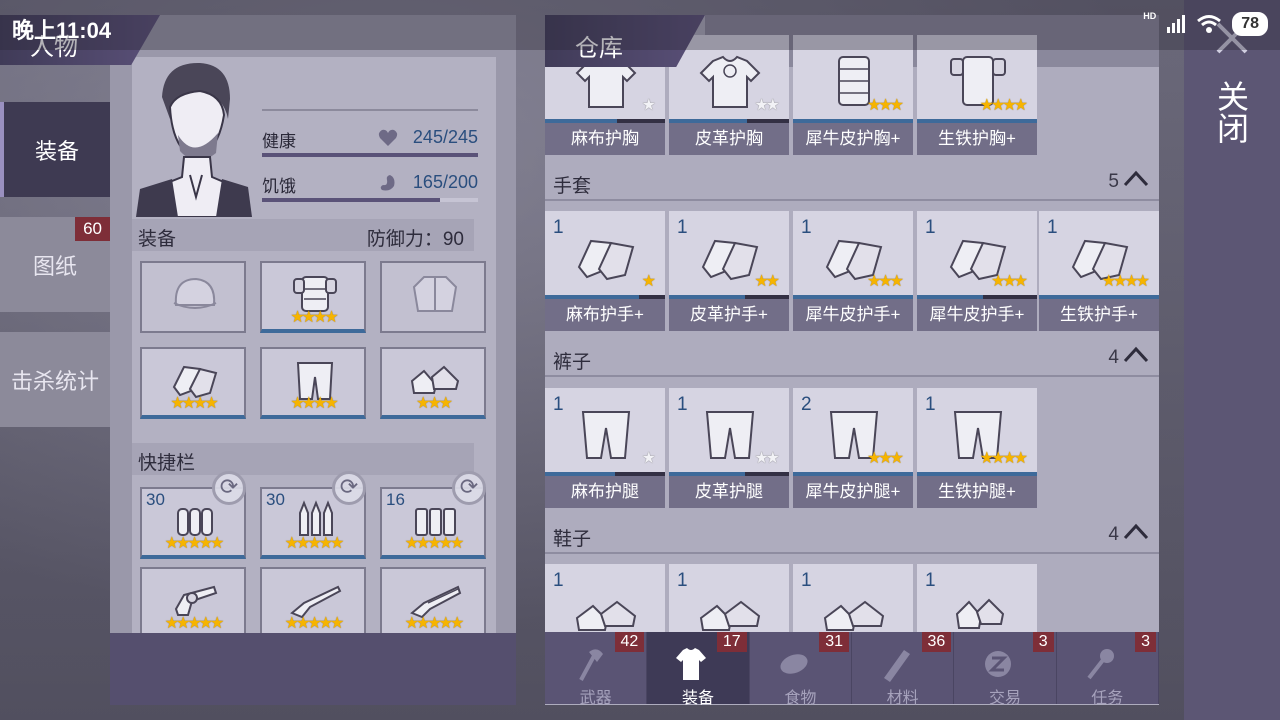 The image size is (1280, 720). What do you see at coordinates (648, 105) in the screenshot?
I see `rarity-stars: ★` at bounding box center [648, 105].